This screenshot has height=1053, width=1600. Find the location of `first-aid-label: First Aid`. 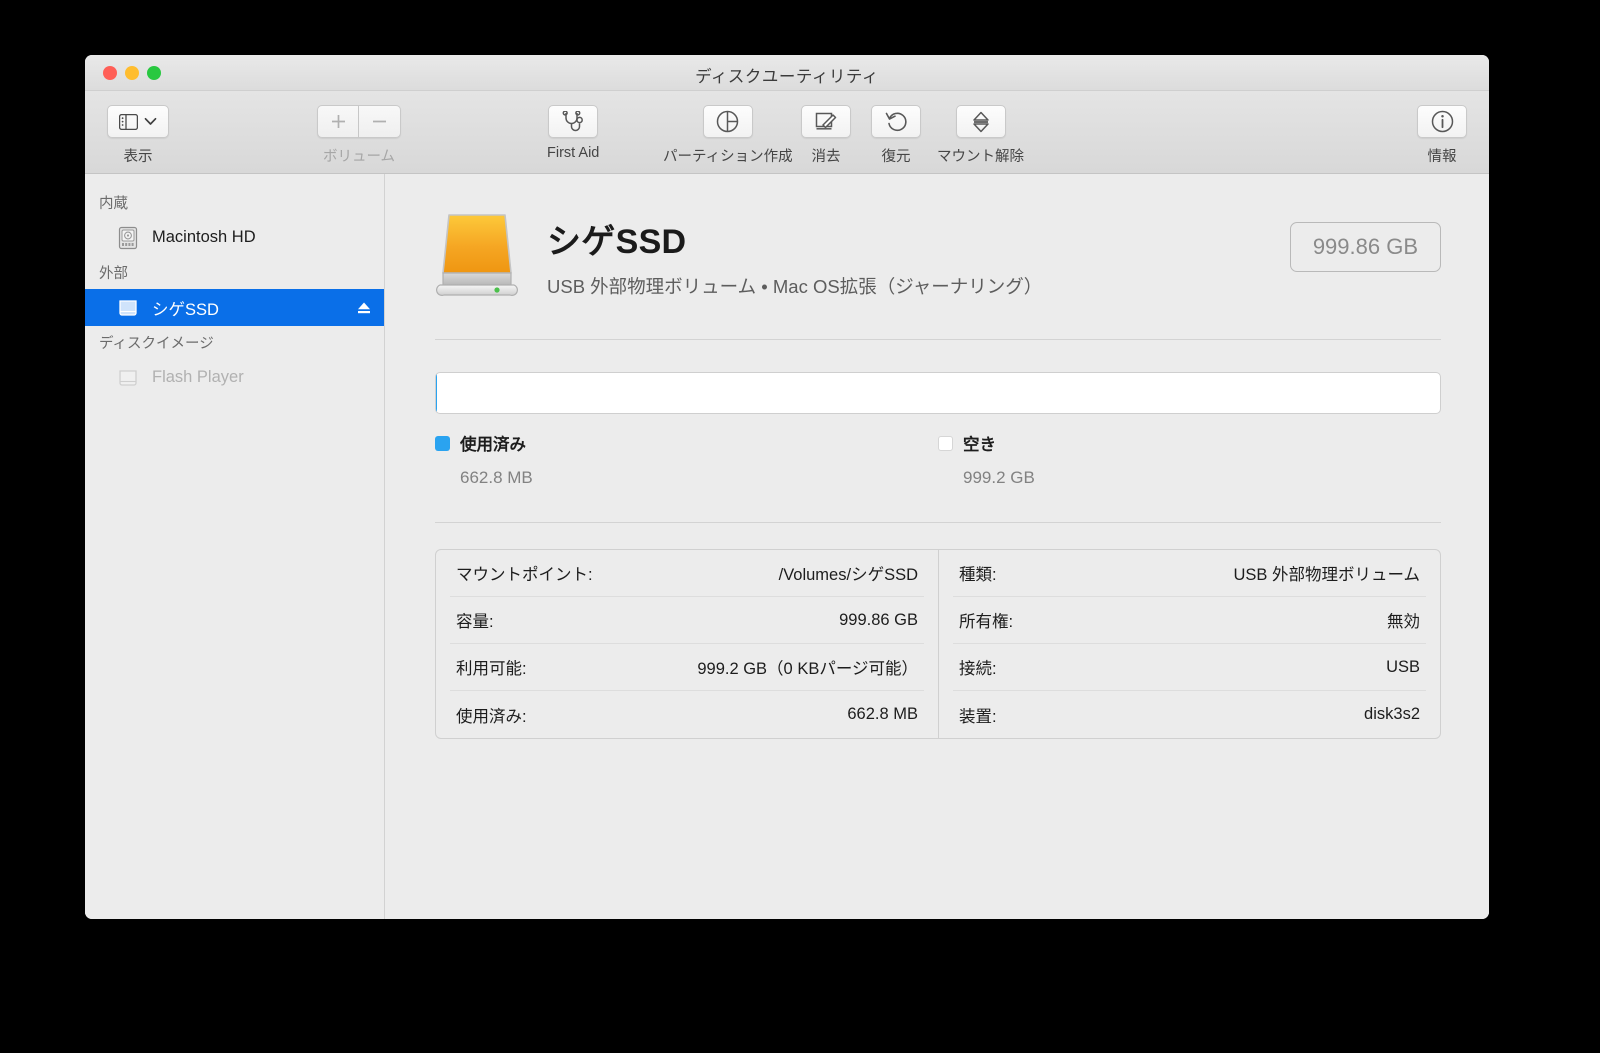

first-aid-label: First Aid is located at coordinates (573, 153).